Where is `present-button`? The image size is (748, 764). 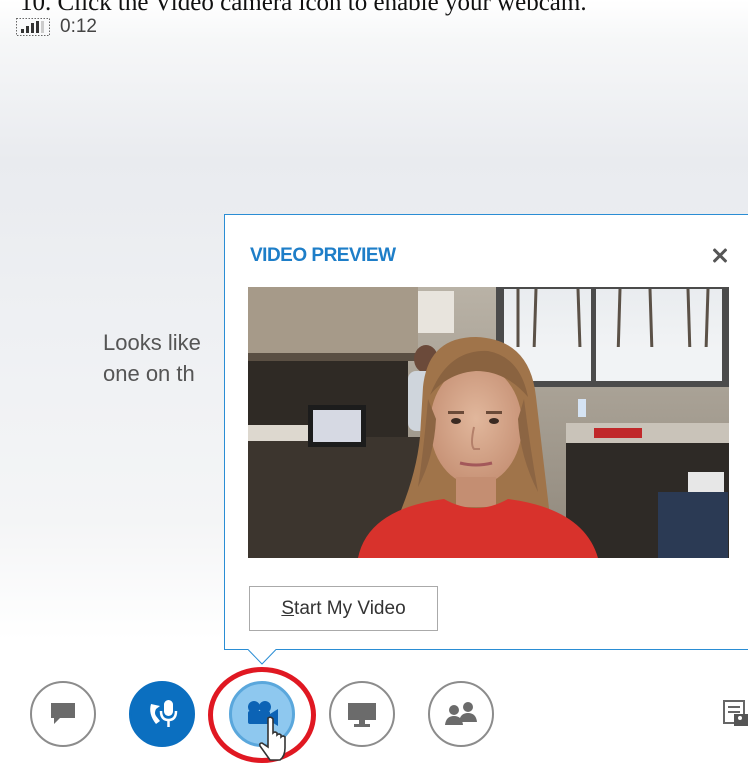 present-button is located at coordinates (362, 714).